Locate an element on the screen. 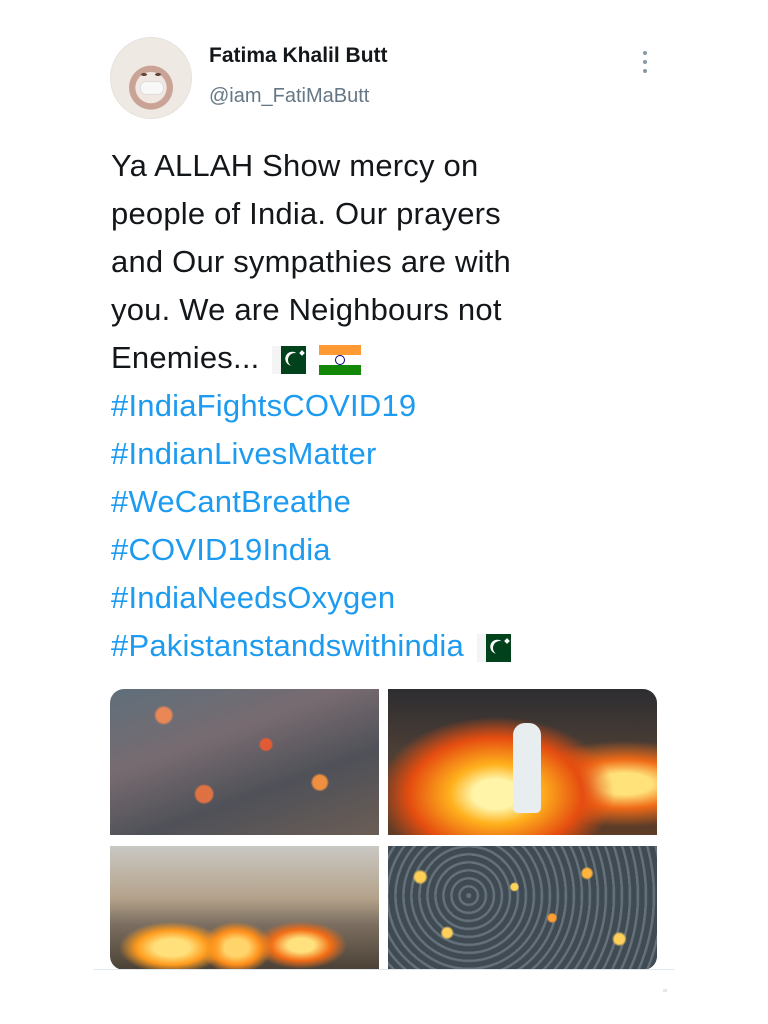 The image size is (768, 1024). hashtag-wecantbreathe: #WeCantBreathe is located at coordinates (371, 502).